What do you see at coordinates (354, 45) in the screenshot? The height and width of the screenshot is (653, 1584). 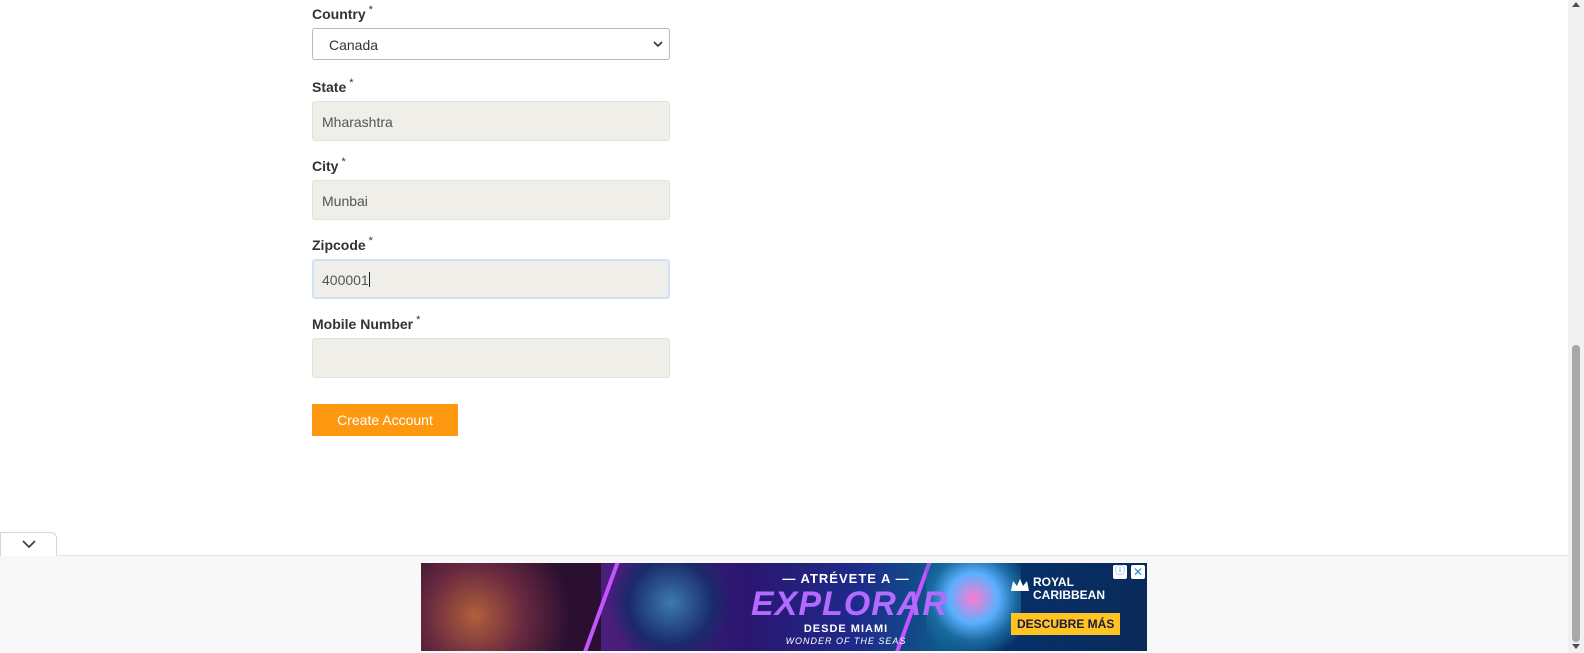 I see `country-selected-value: Canada` at bounding box center [354, 45].